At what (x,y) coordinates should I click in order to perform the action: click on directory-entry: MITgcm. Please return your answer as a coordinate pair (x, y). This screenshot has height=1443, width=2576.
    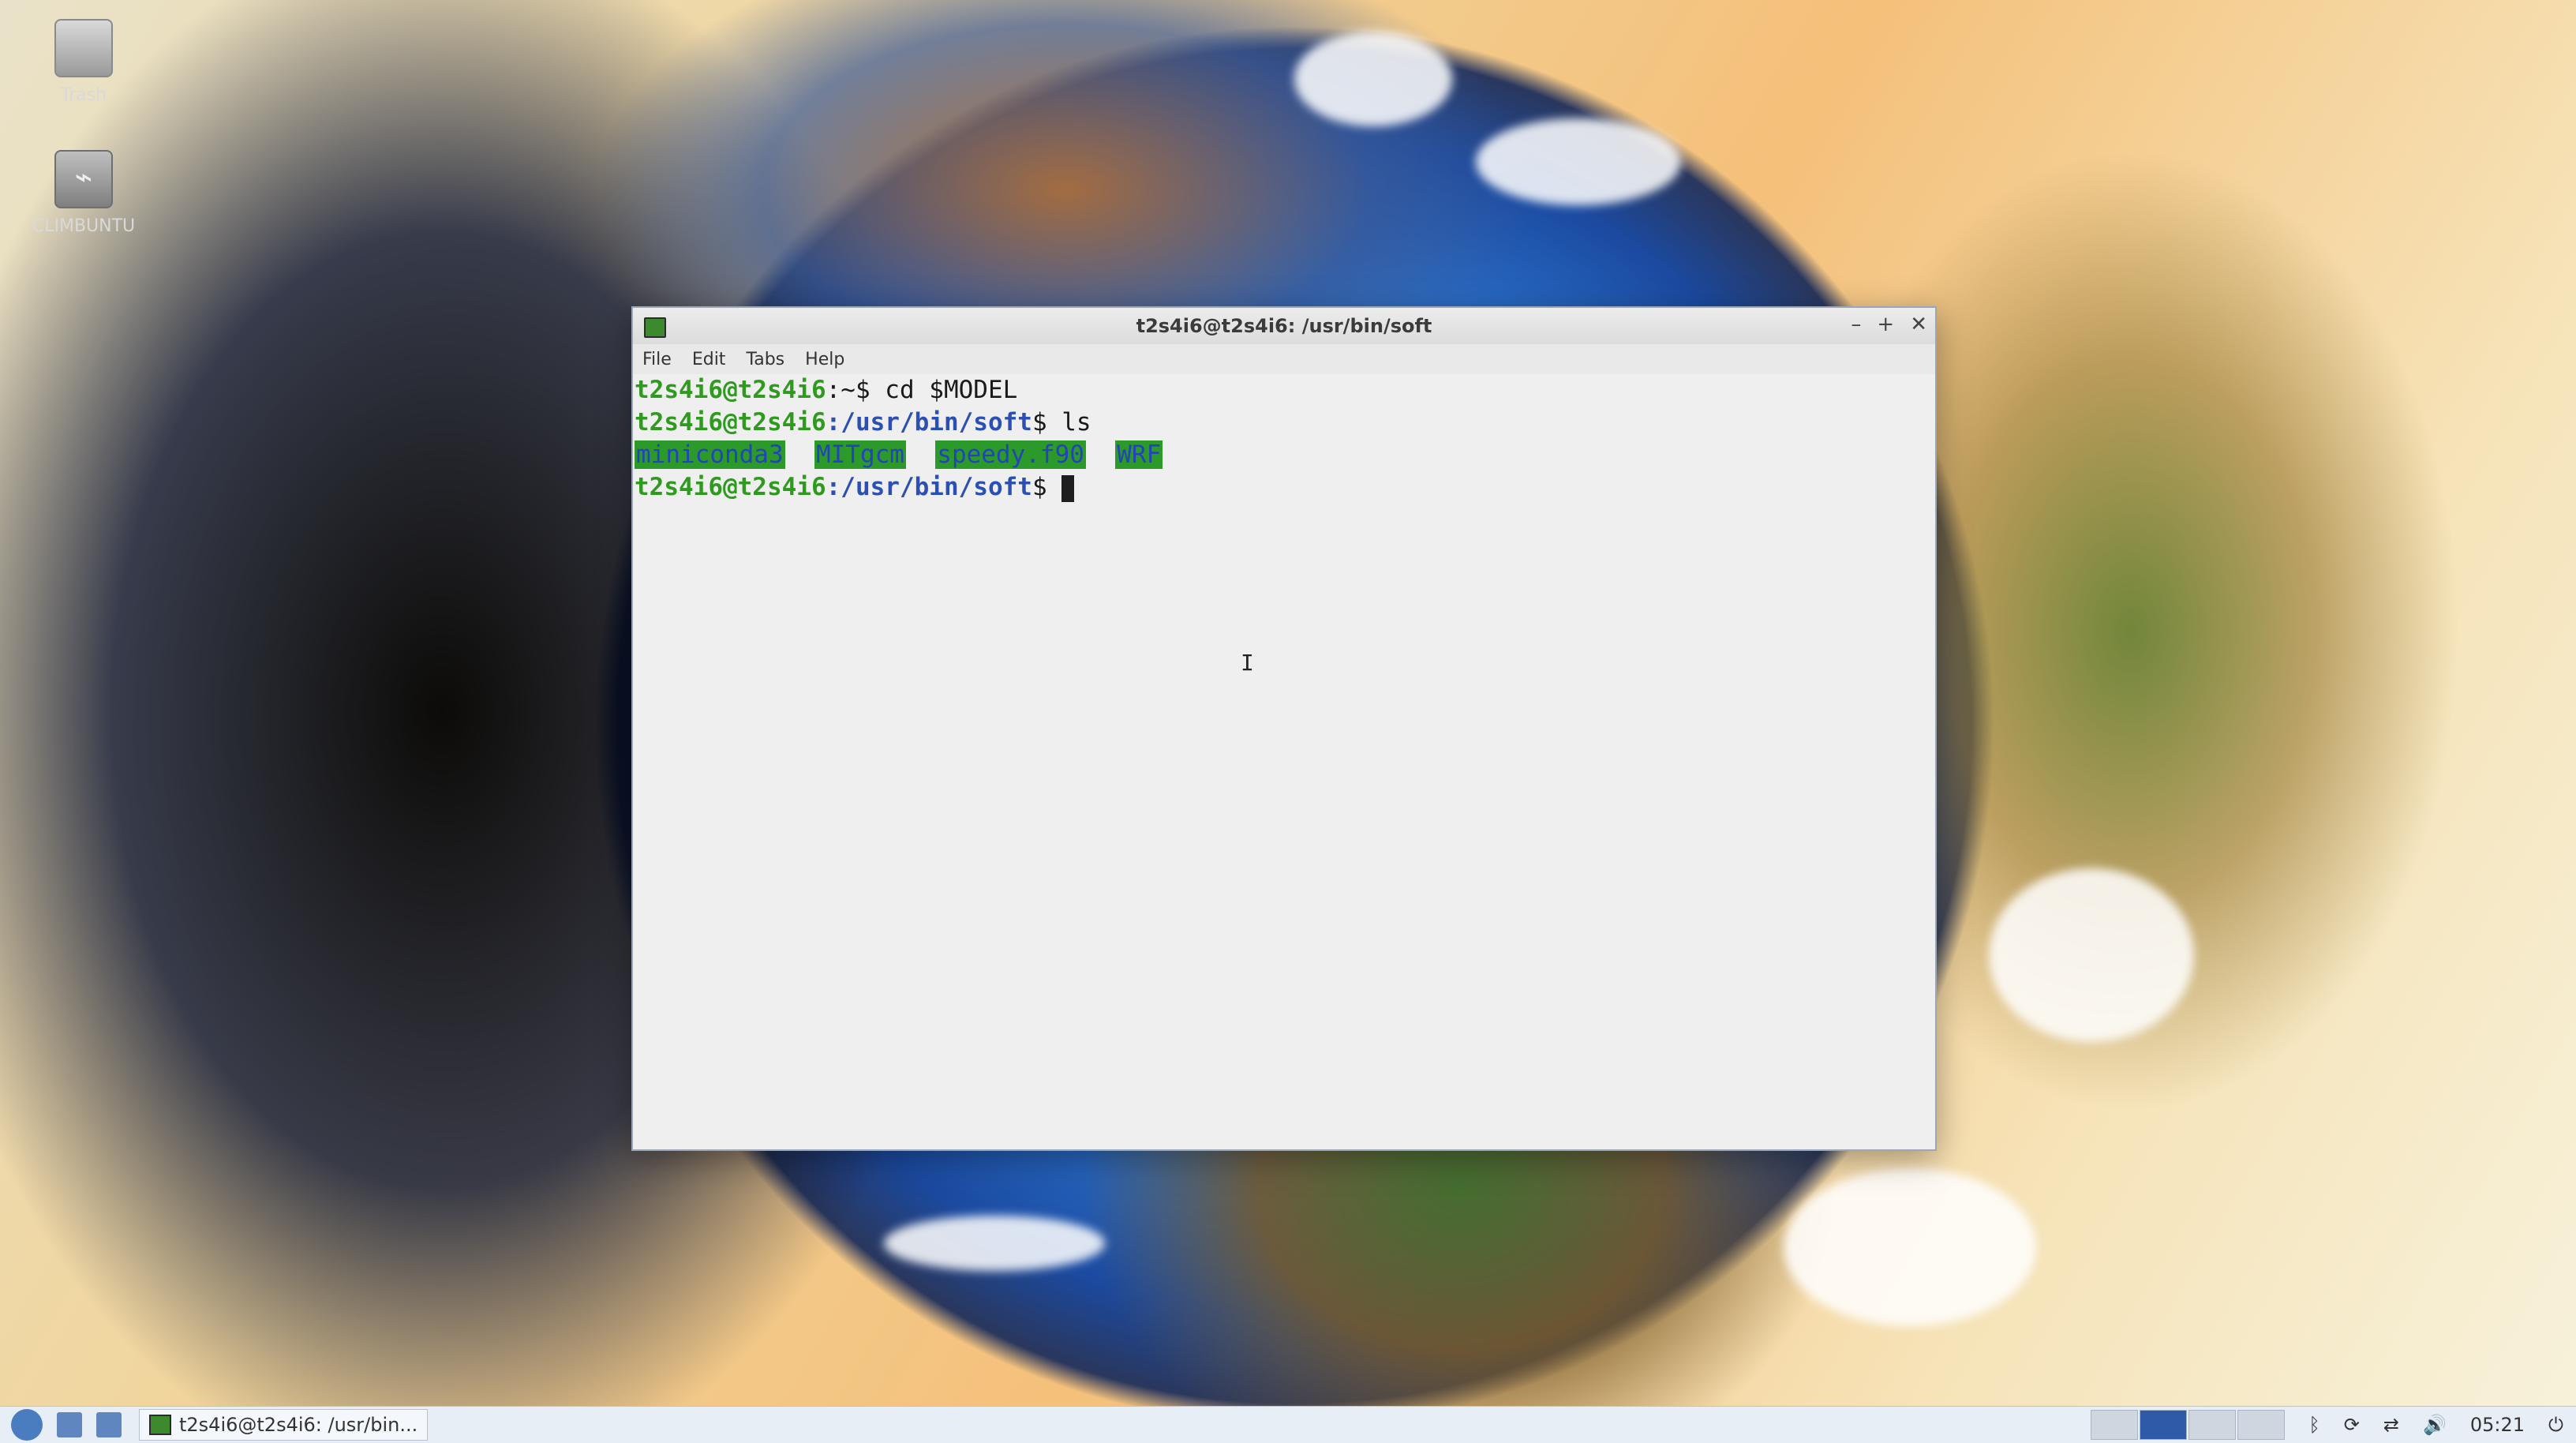
    Looking at the image, I should click on (860, 454).